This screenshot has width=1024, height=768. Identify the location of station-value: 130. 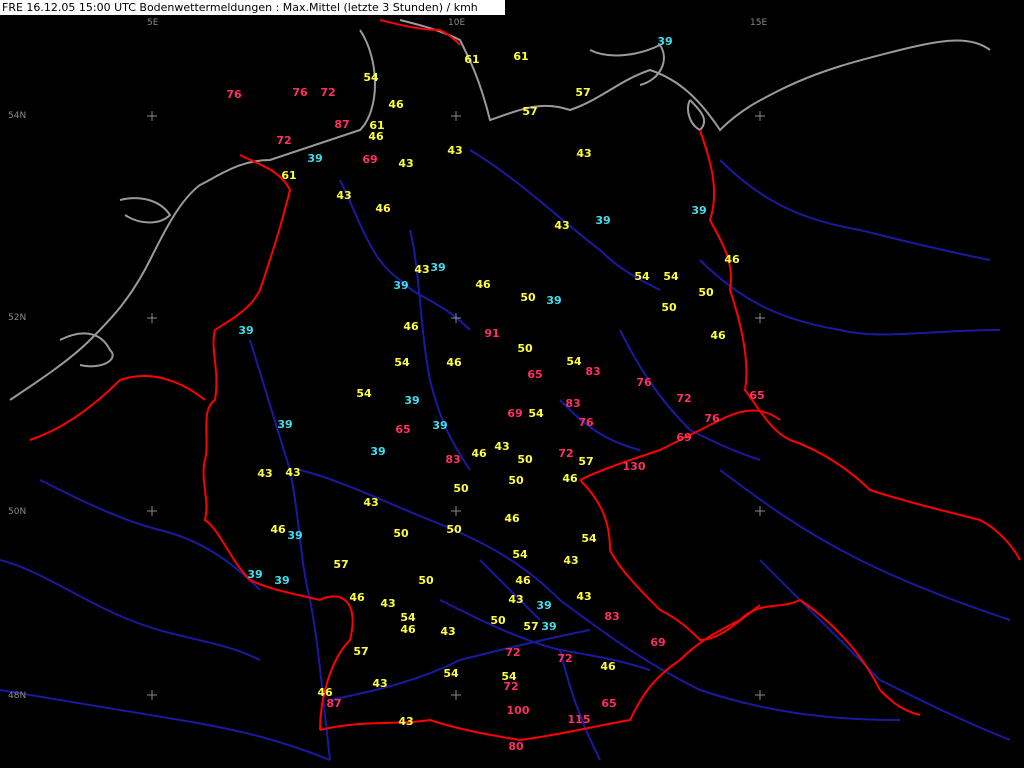
(634, 466).